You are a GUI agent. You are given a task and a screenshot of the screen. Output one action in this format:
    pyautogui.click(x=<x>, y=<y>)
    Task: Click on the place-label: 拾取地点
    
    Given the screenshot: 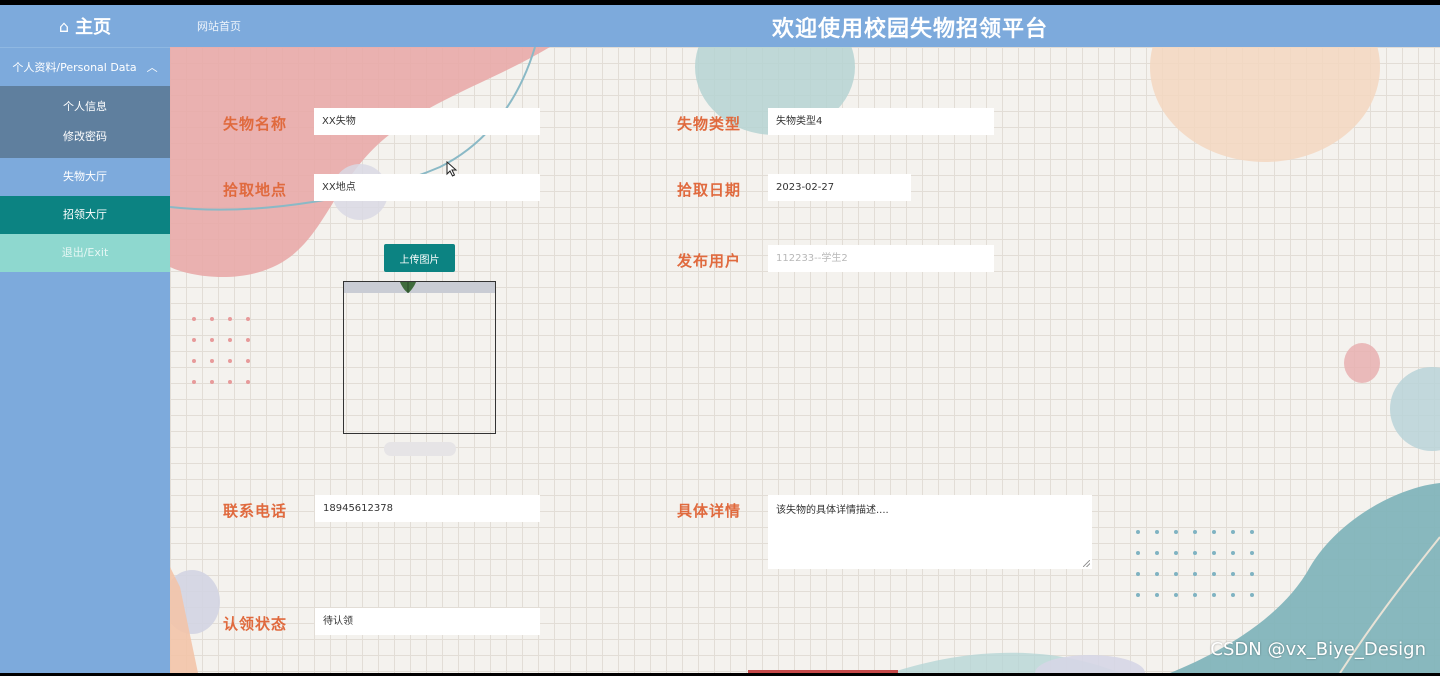 What is the action you would take?
    pyautogui.click(x=255, y=190)
    